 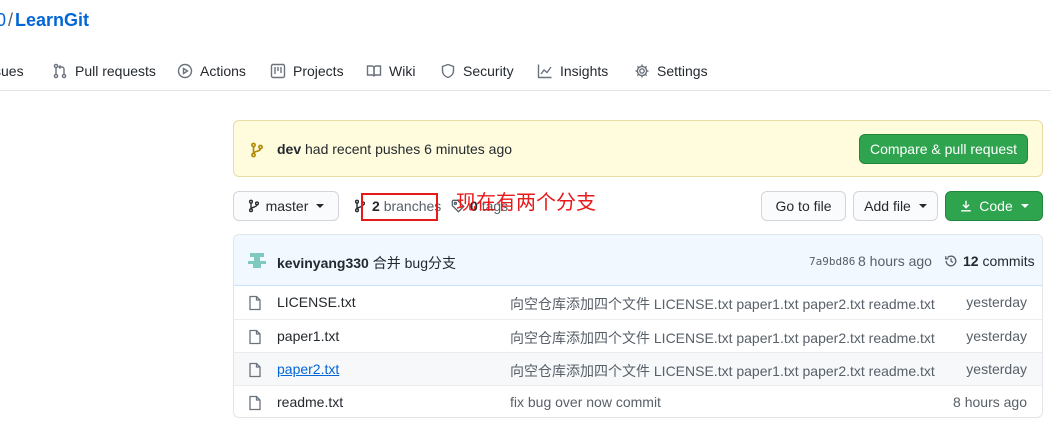 I want to click on go-to-file-button: Go to file, so click(x=803, y=206).